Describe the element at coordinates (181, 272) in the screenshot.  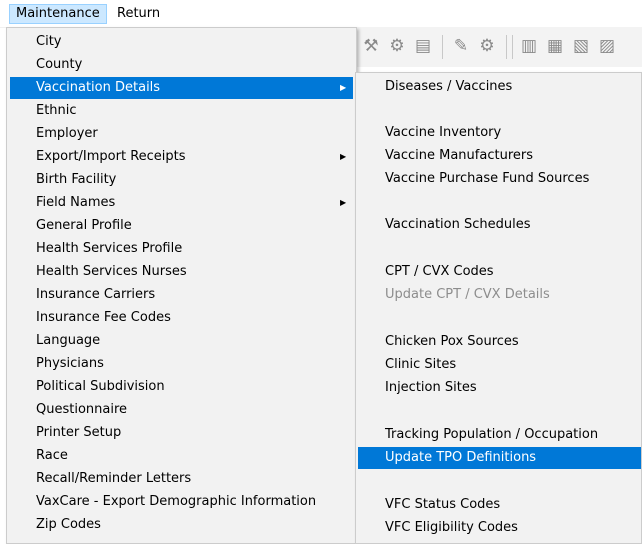
I see `menu-item-health-services-nurses: Health Services Nurses` at that location.